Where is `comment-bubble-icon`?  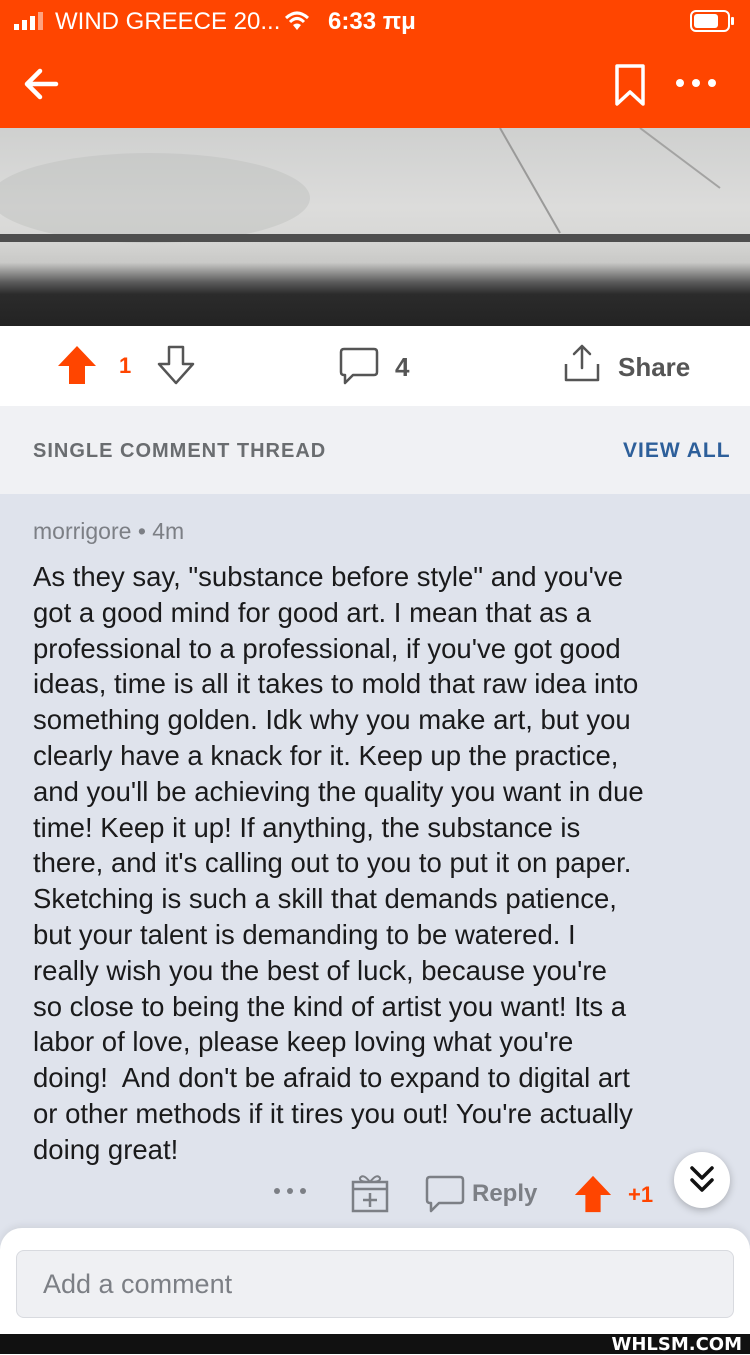
comment-bubble-icon is located at coordinates (359, 366).